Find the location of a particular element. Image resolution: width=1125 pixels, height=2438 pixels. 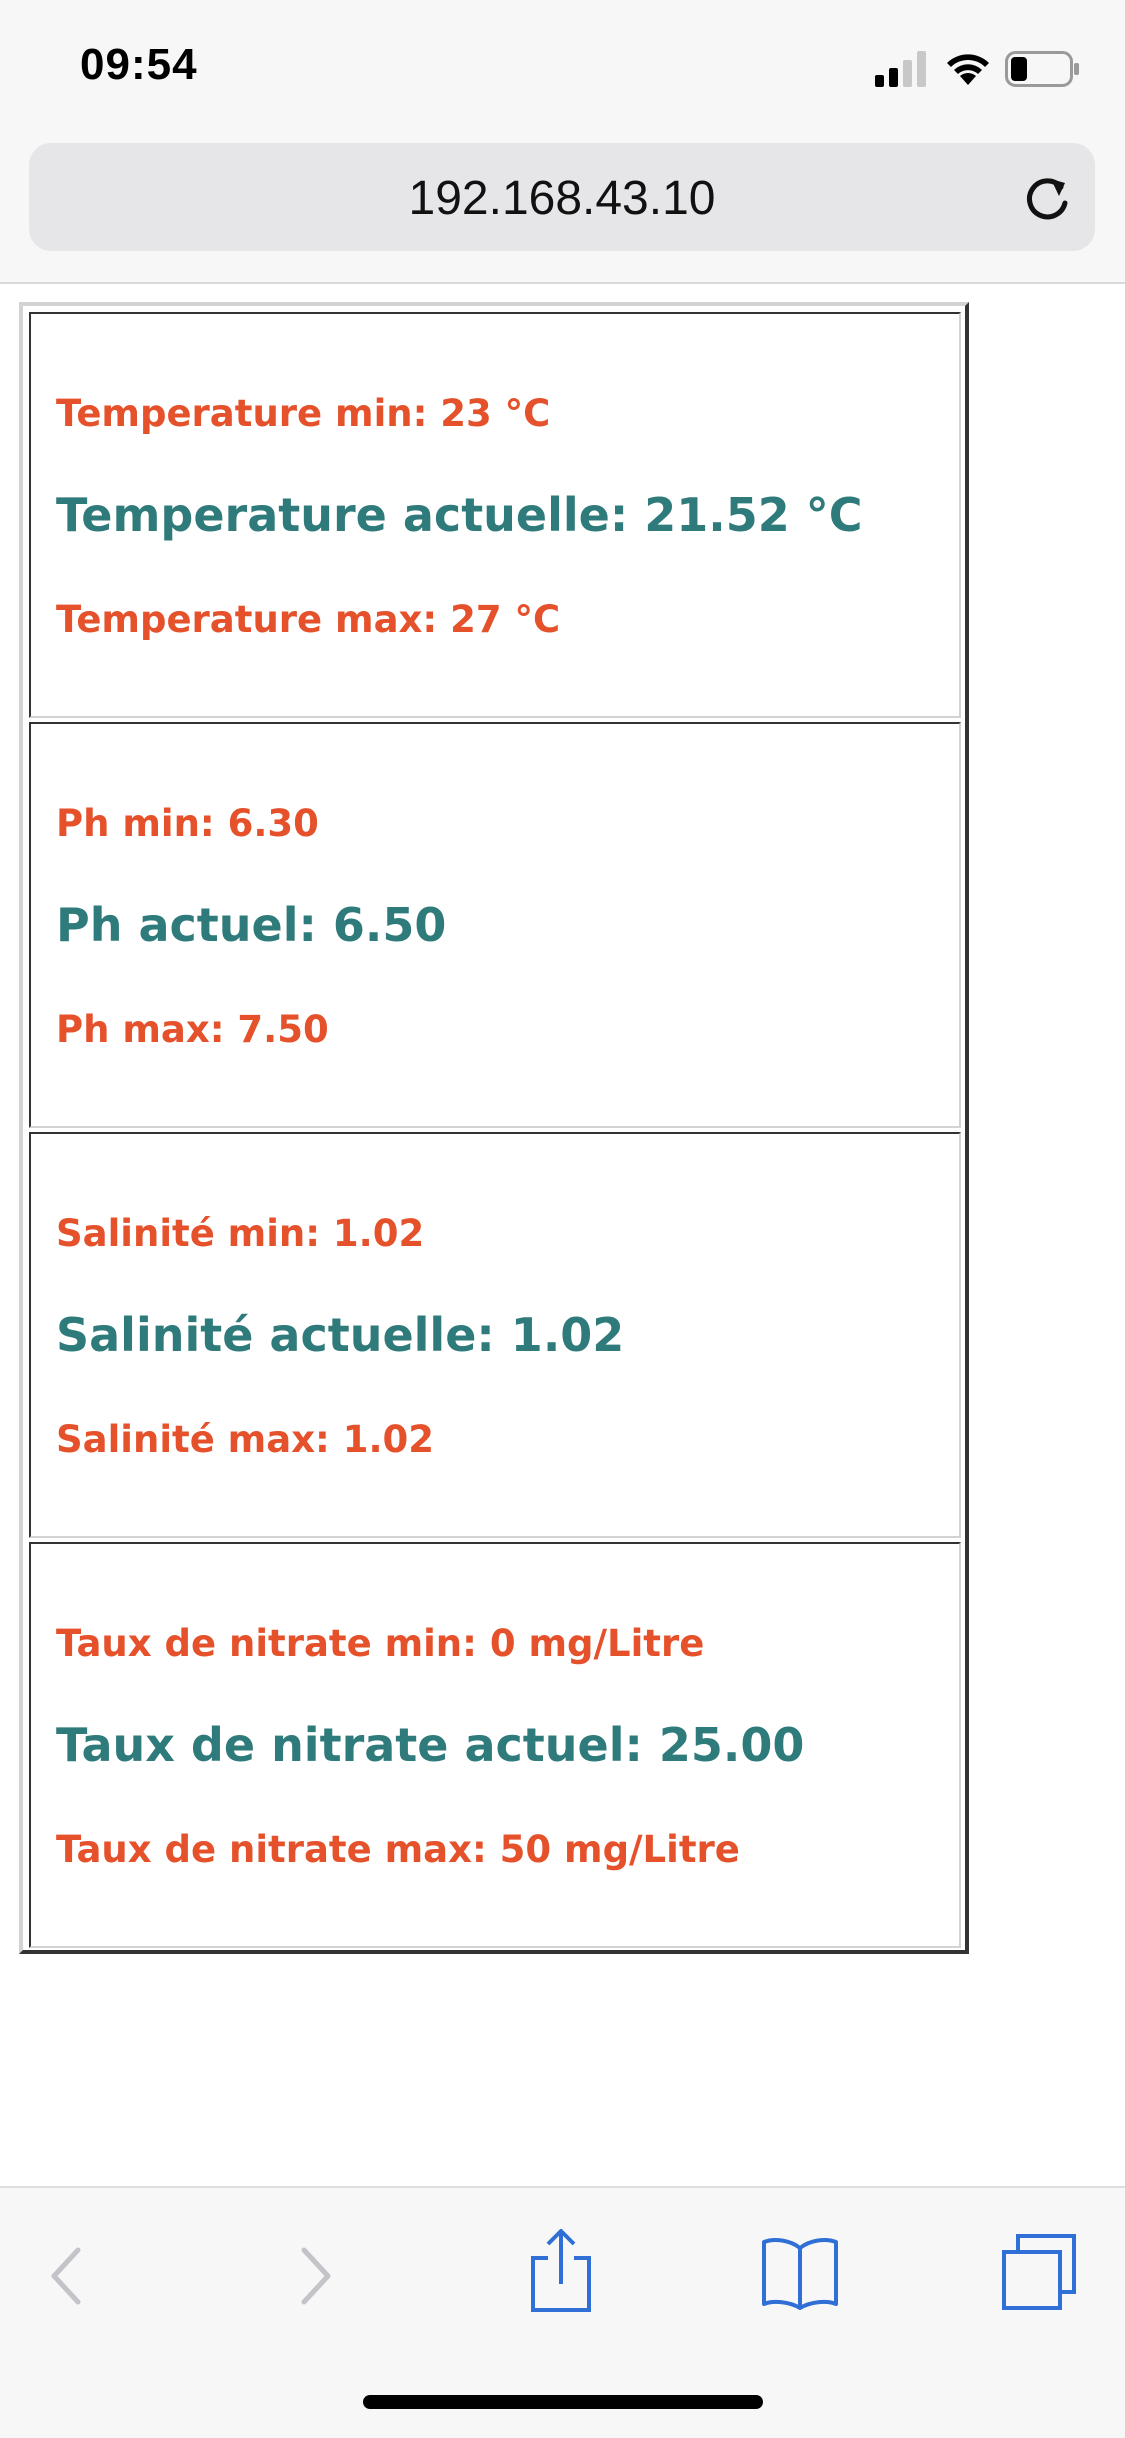

tabs-icon is located at coordinates (1040, 2272).